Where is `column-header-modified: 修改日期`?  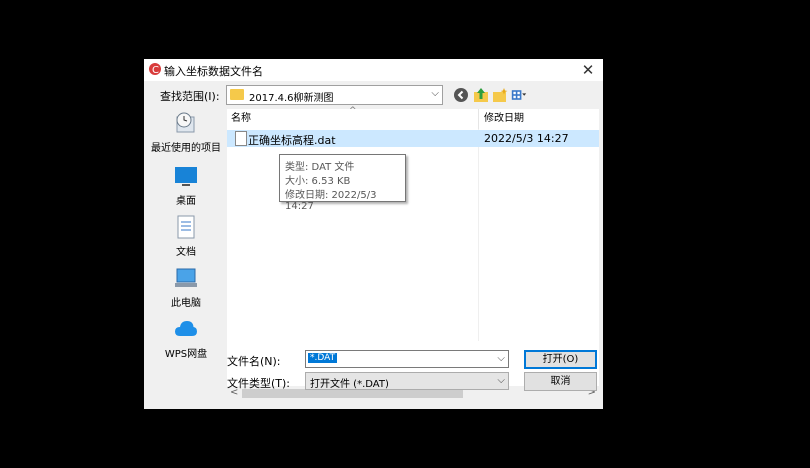 column-header-modified: 修改日期 is located at coordinates (504, 119).